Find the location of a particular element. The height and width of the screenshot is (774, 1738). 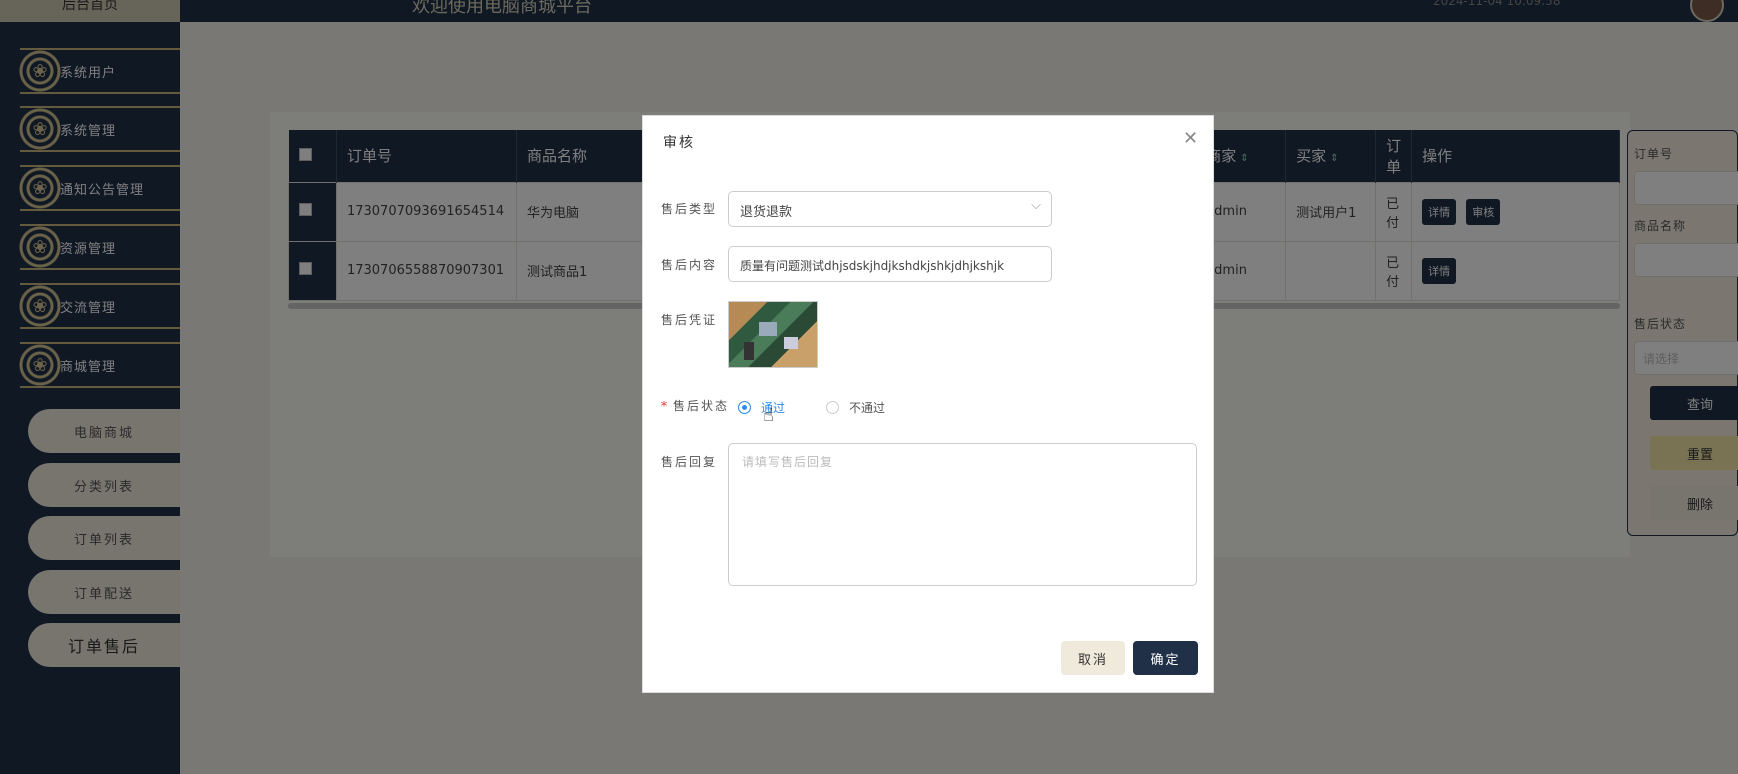

confirm-button: 确定 is located at coordinates (1165, 658).